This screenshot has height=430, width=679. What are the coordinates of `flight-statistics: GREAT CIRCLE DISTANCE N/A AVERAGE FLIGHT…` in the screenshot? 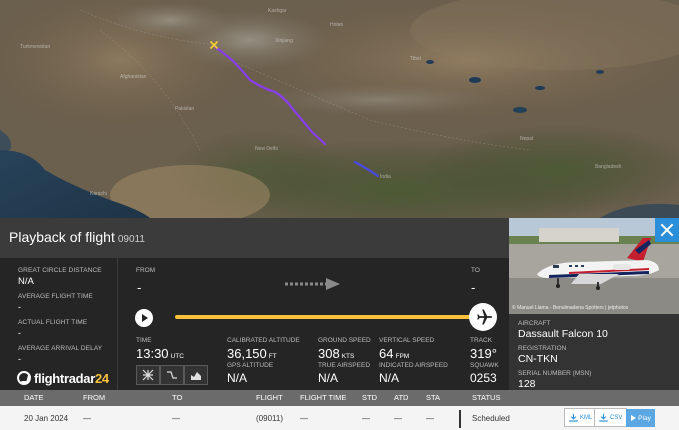 It's located at (59, 324).